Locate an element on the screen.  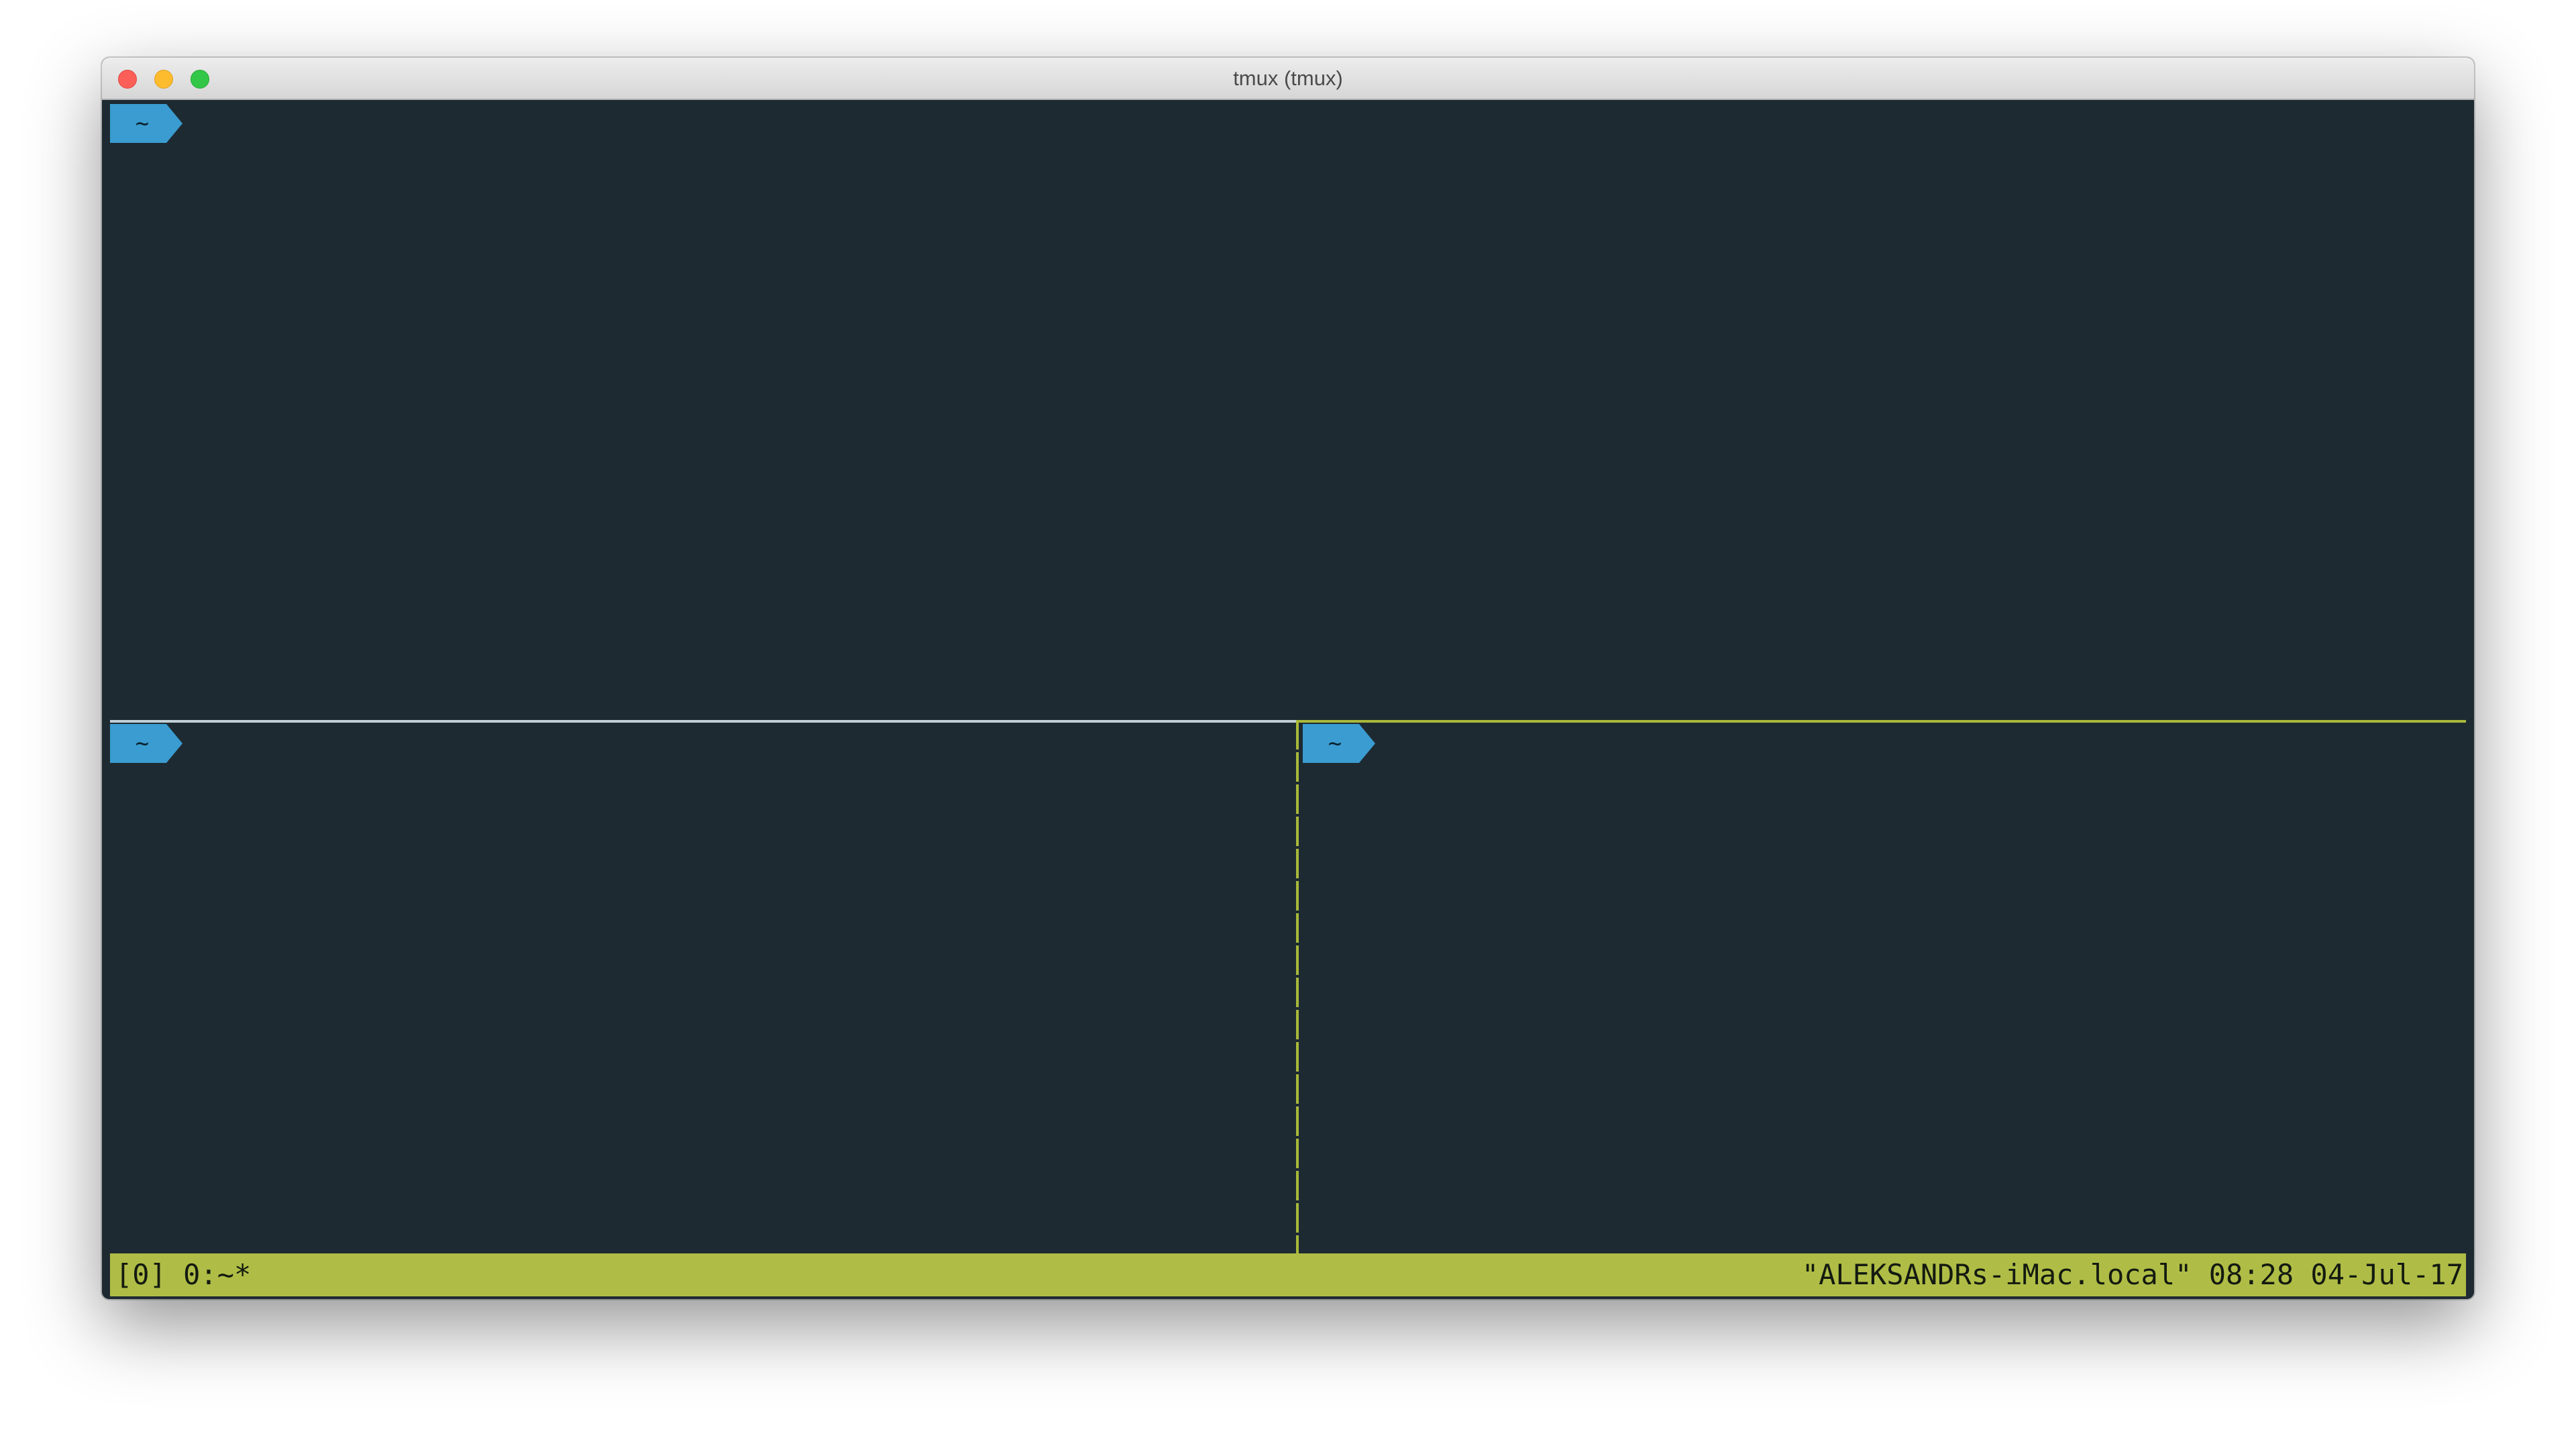
host-time-date: "ALEKSANDRs-iMac.local" 08:28 04-Jul-17 is located at coordinates (2132, 1274).